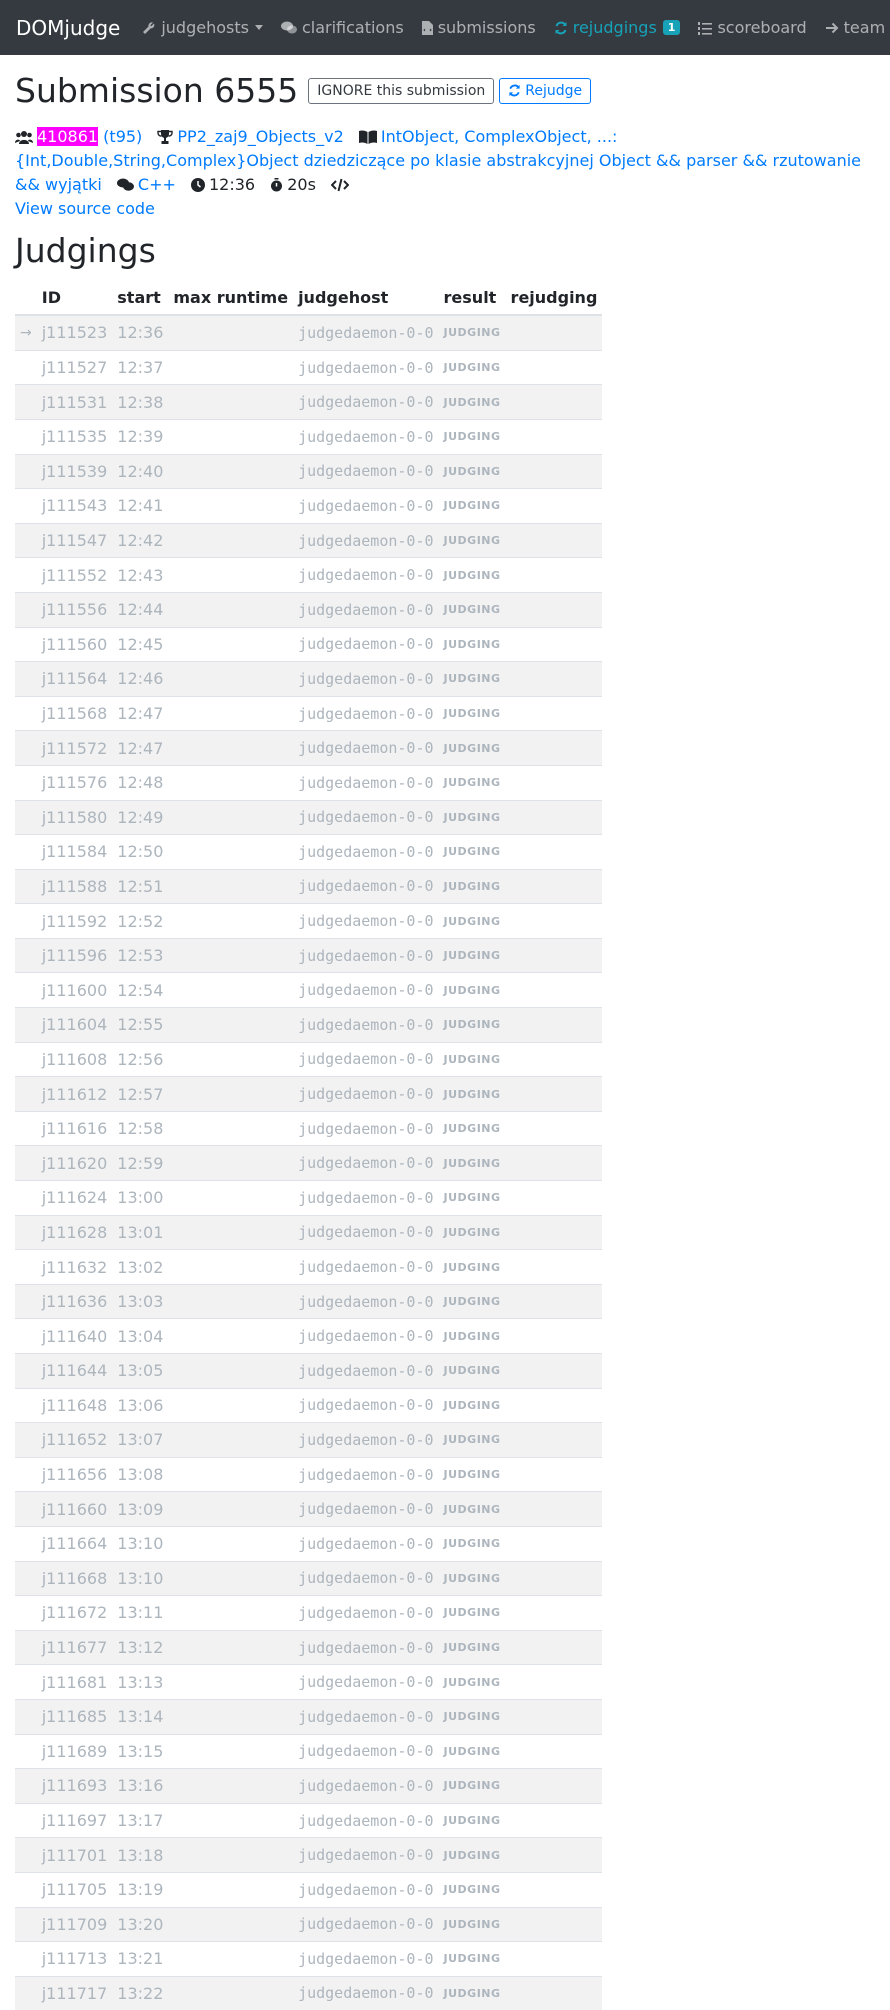 The height and width of the screenshot is (2010, 890). I want to click on table-row: j111604 12:55 judgedaemon-0-0 JUDGING, so click(309, 1025).